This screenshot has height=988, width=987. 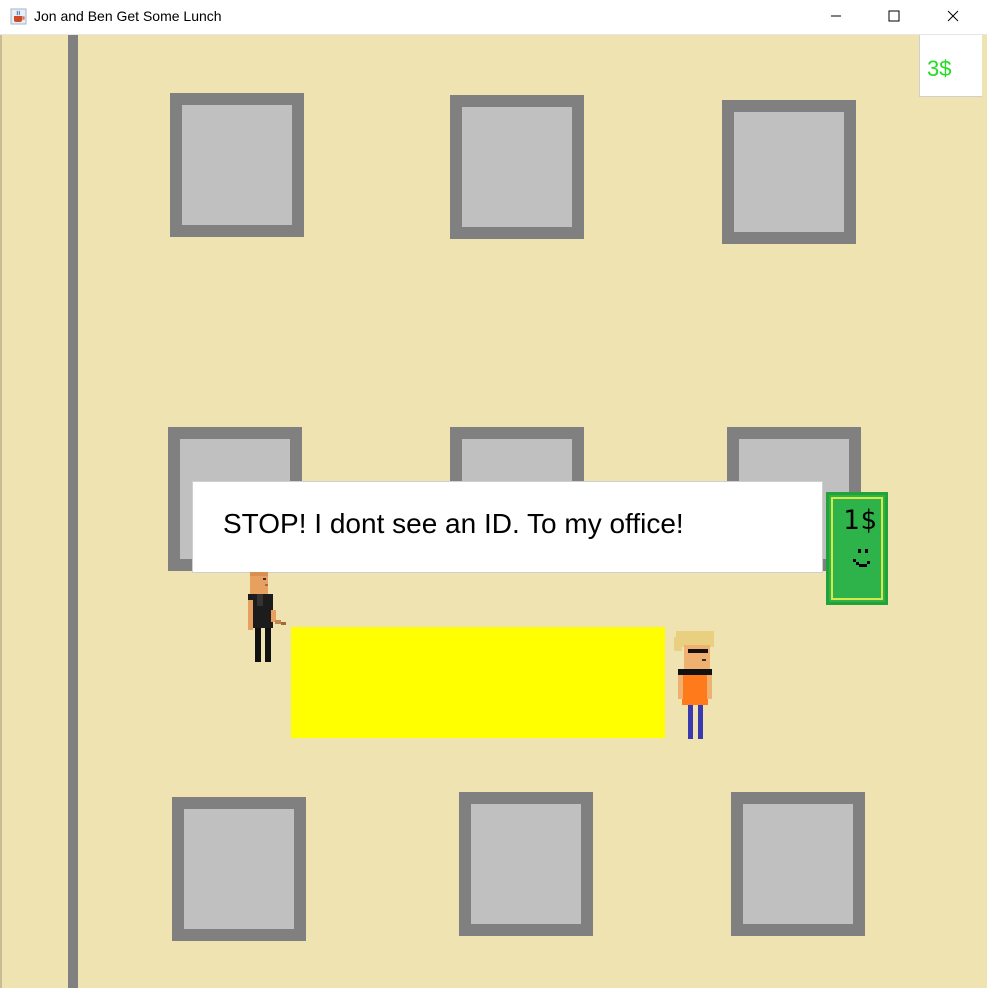 I want to click on money-counter: 3$, so click(x=950, y=66).